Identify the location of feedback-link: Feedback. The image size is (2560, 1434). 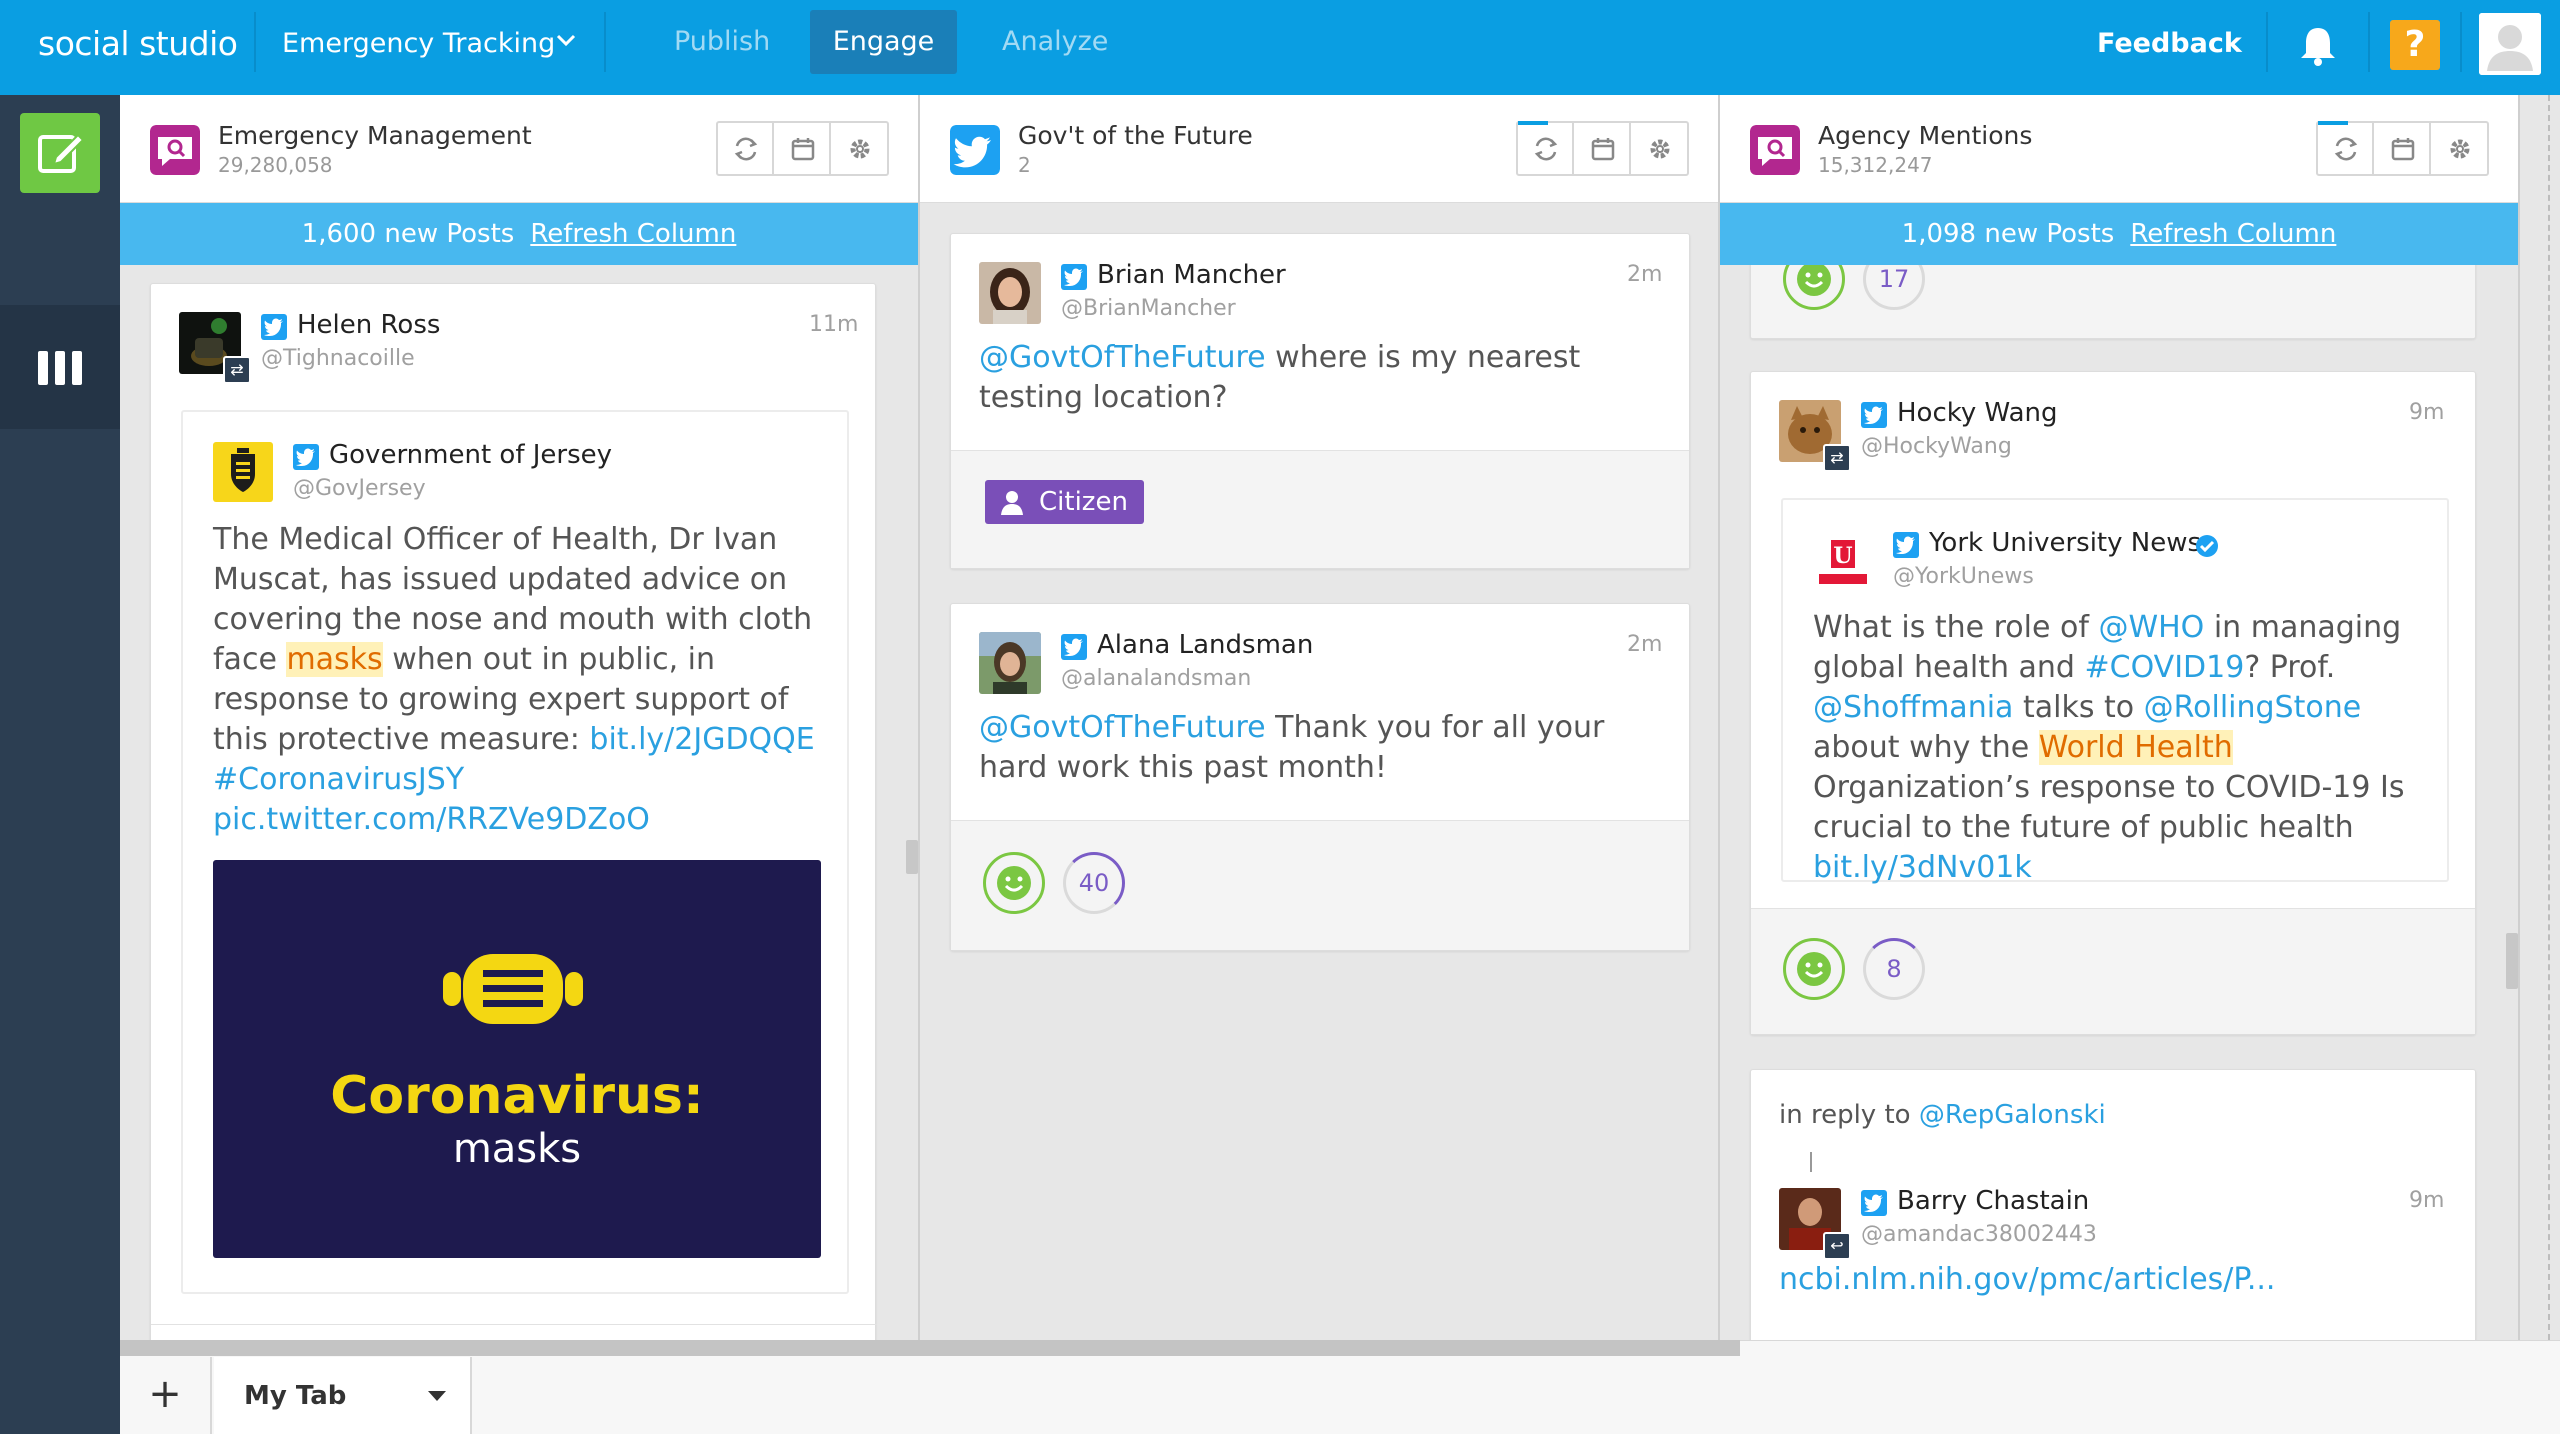
(2169, 43).